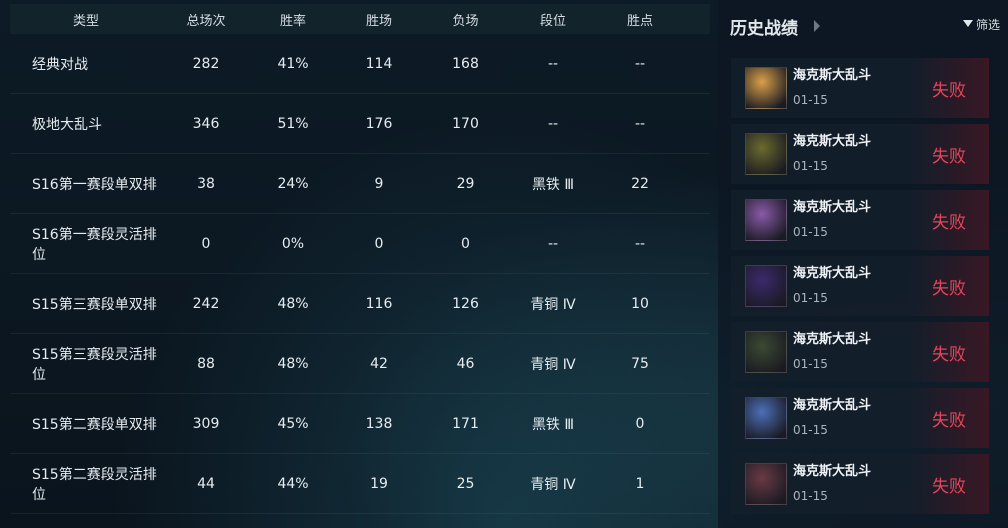 This screenshot has height=528, width=1008. Describe the element at coordinates (379, 423) in the screenshot. I see `cell-wins: 138` at that location.